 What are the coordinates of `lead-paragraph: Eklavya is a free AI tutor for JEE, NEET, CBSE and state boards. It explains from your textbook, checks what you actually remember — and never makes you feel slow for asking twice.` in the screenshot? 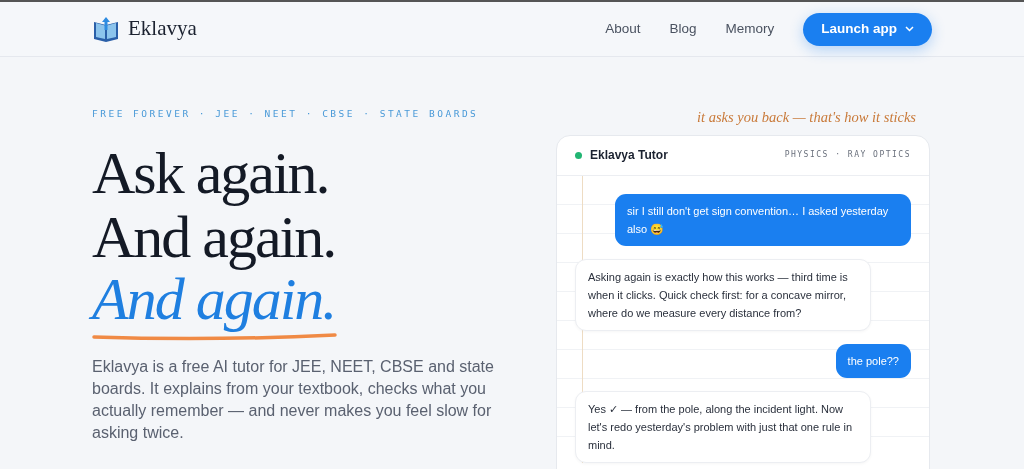 It's located at (293, 400).